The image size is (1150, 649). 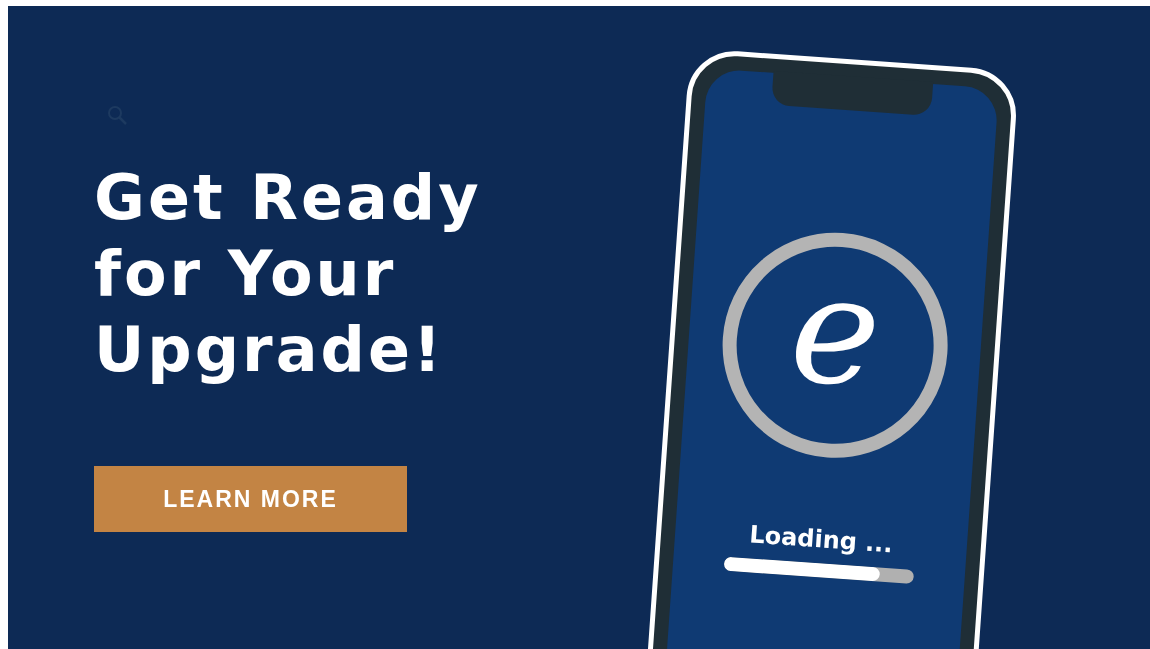 I want to click on headline: for Your, so click(x=245, y=274).